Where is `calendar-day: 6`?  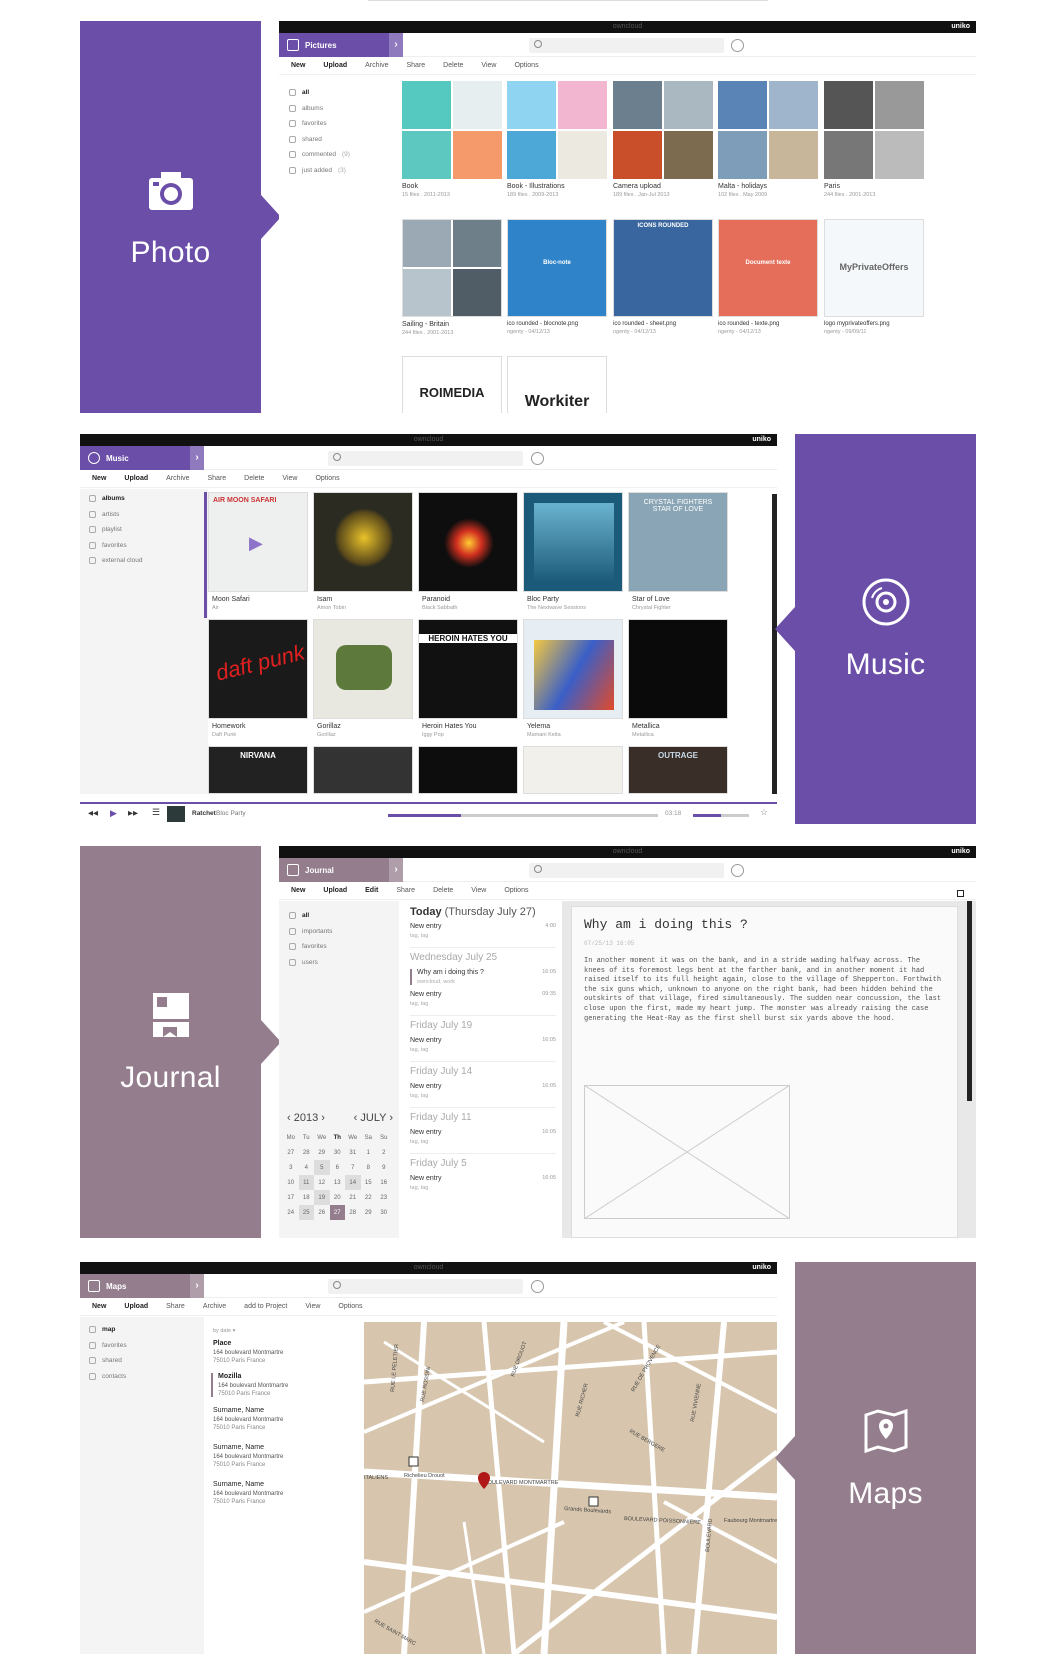
calendar-day: 6 is located at coordinates (338, 1167).